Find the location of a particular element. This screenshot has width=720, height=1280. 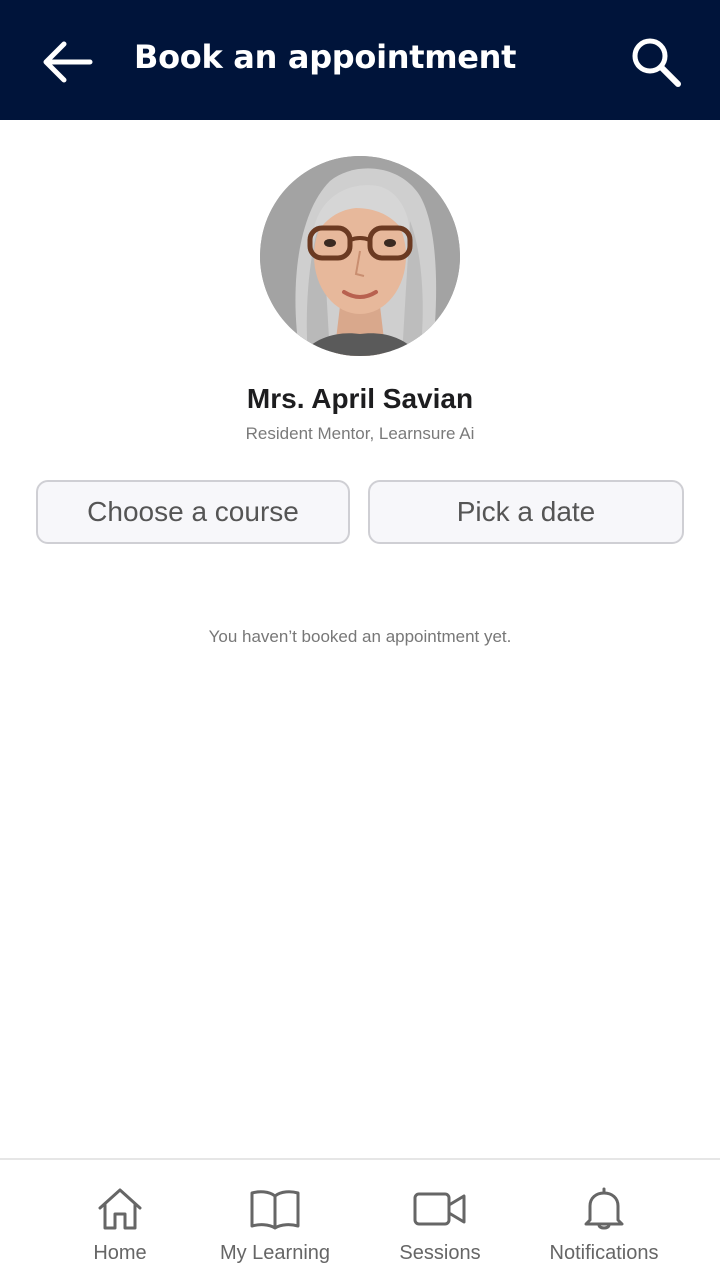

nav-item-my-learning: My Learning is located at coordinates (275, 1220).